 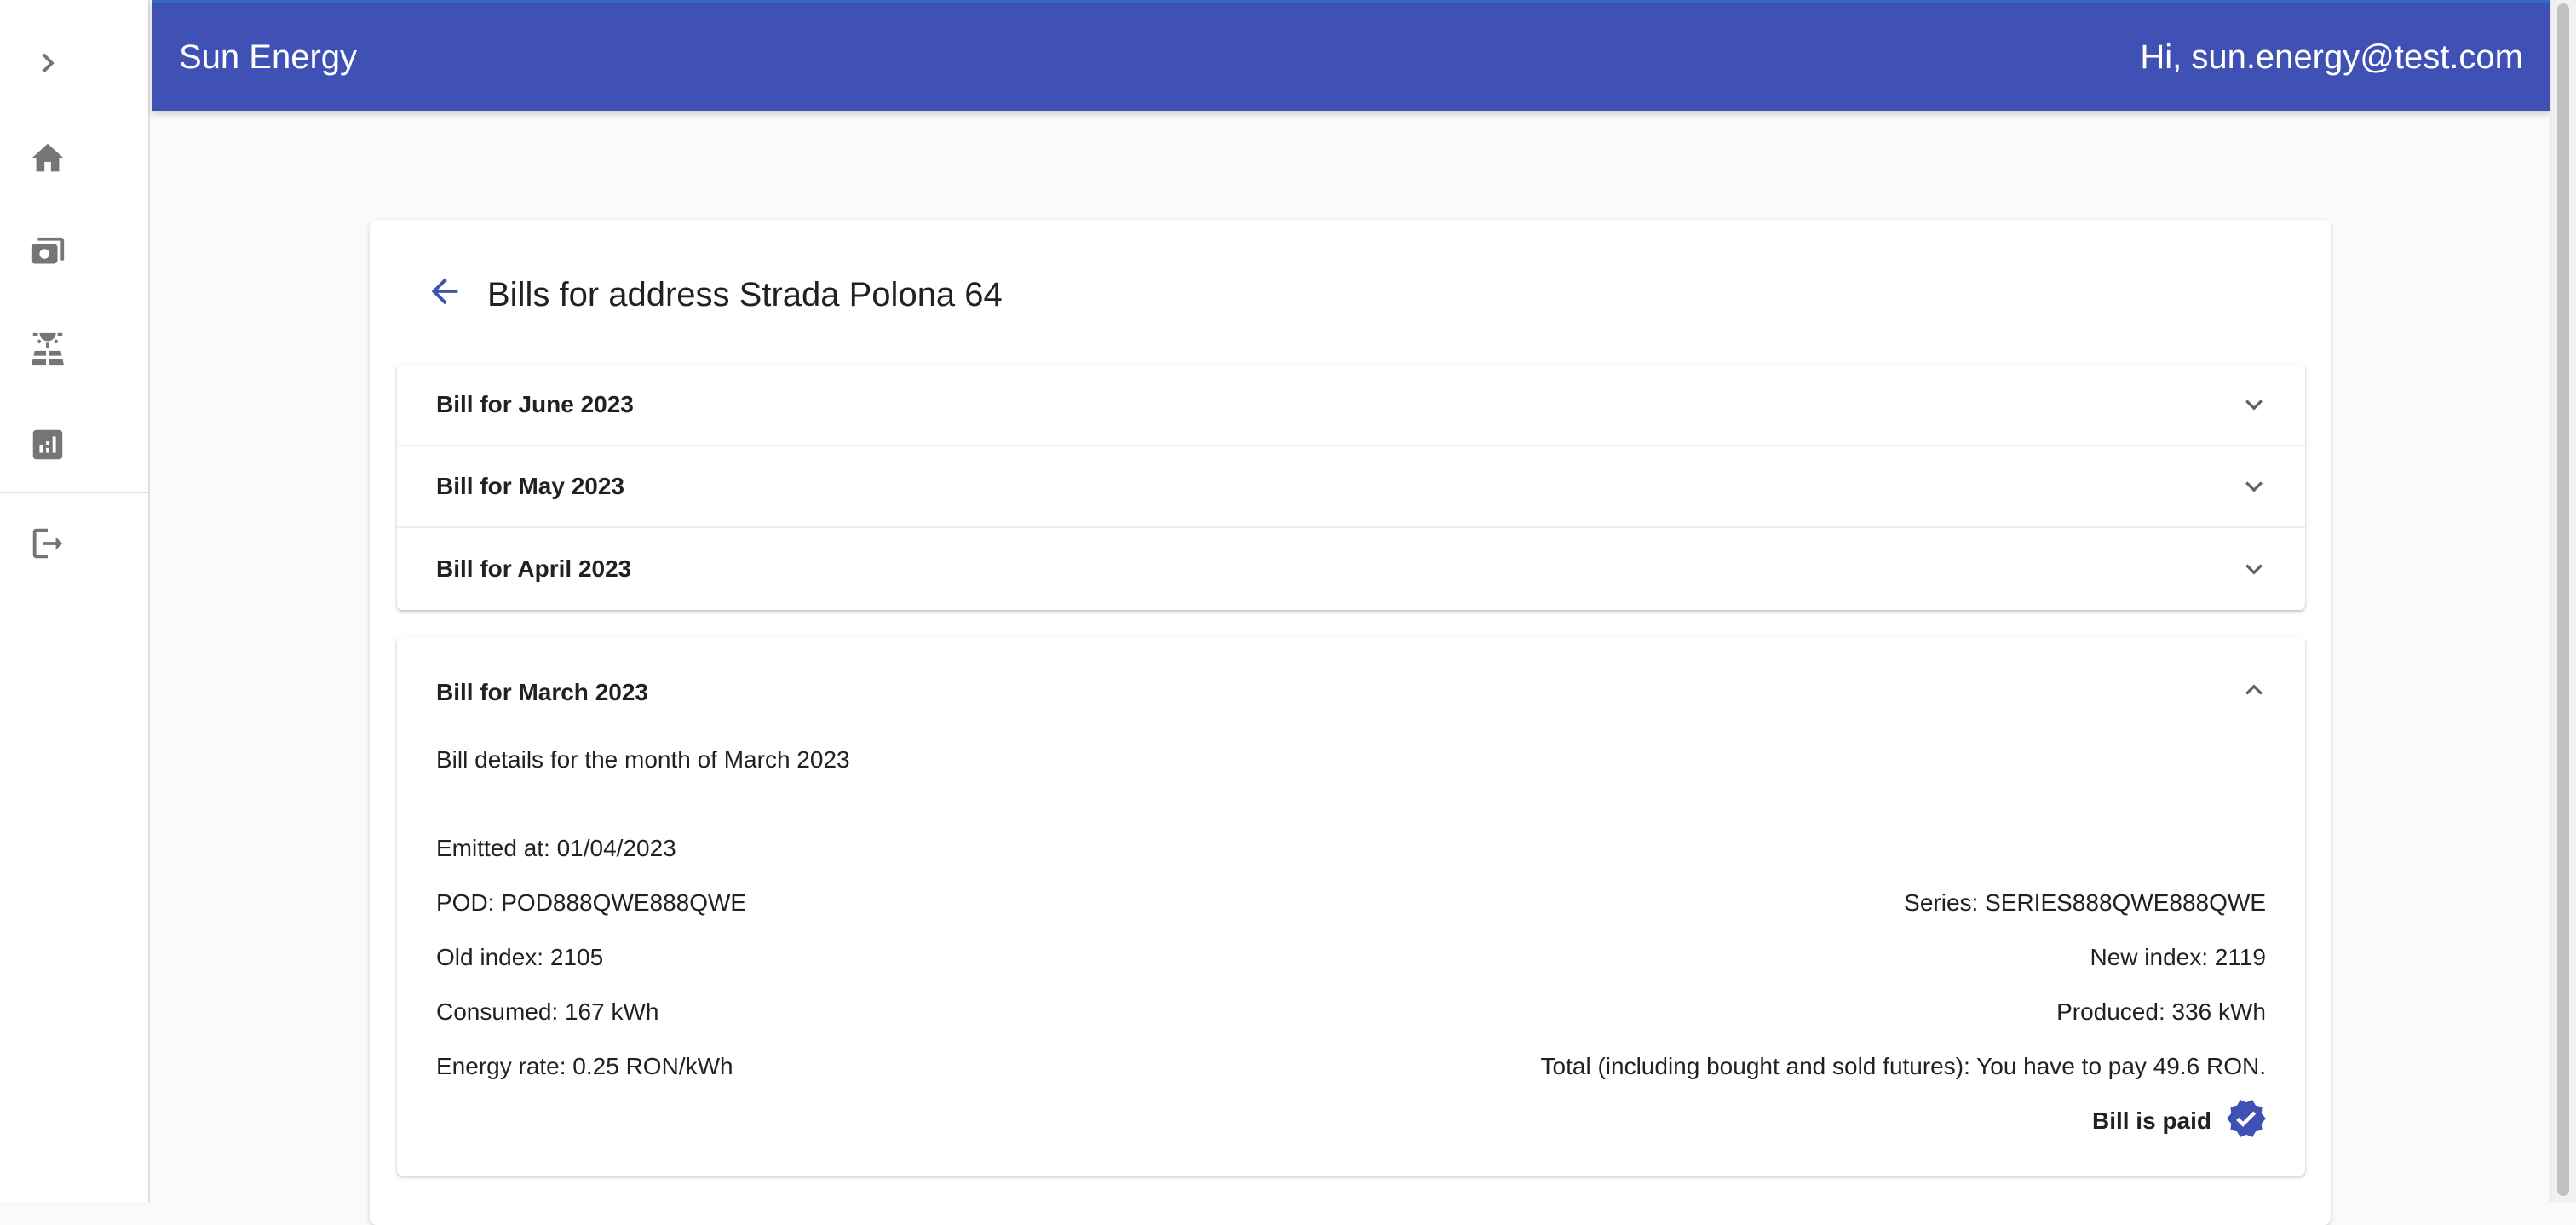 I want to click on verified-check-icon, so click(x=2247, y=1118).